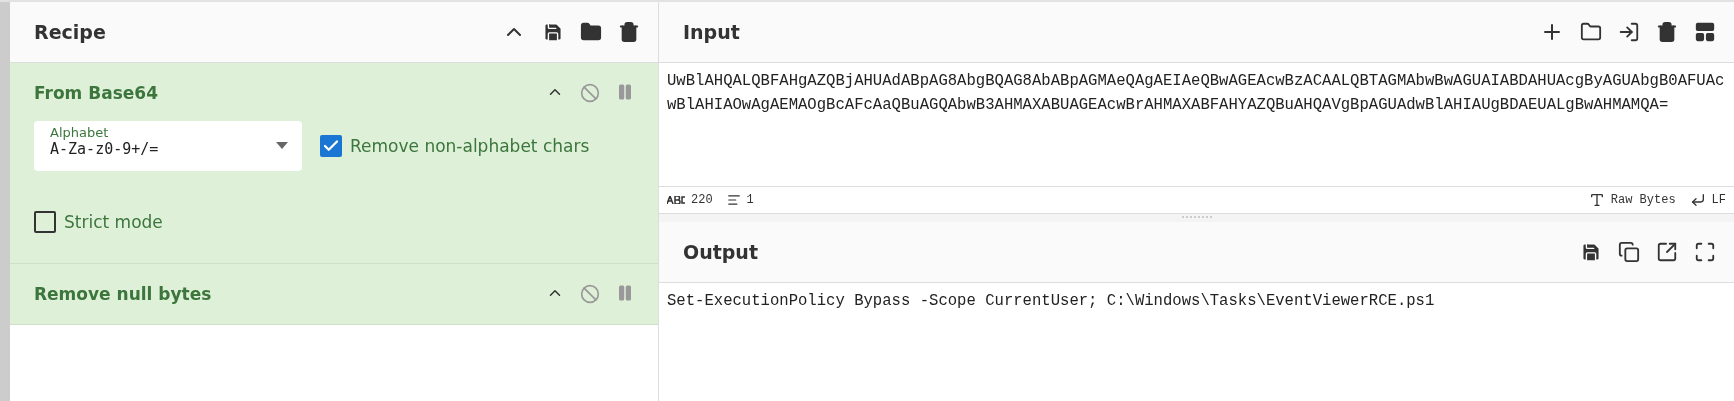 The height and width of the screenshot is (401, 1734). Describe the element at coordinates (1705, 32) in the screenshot. I see `layout-icon` at that location.